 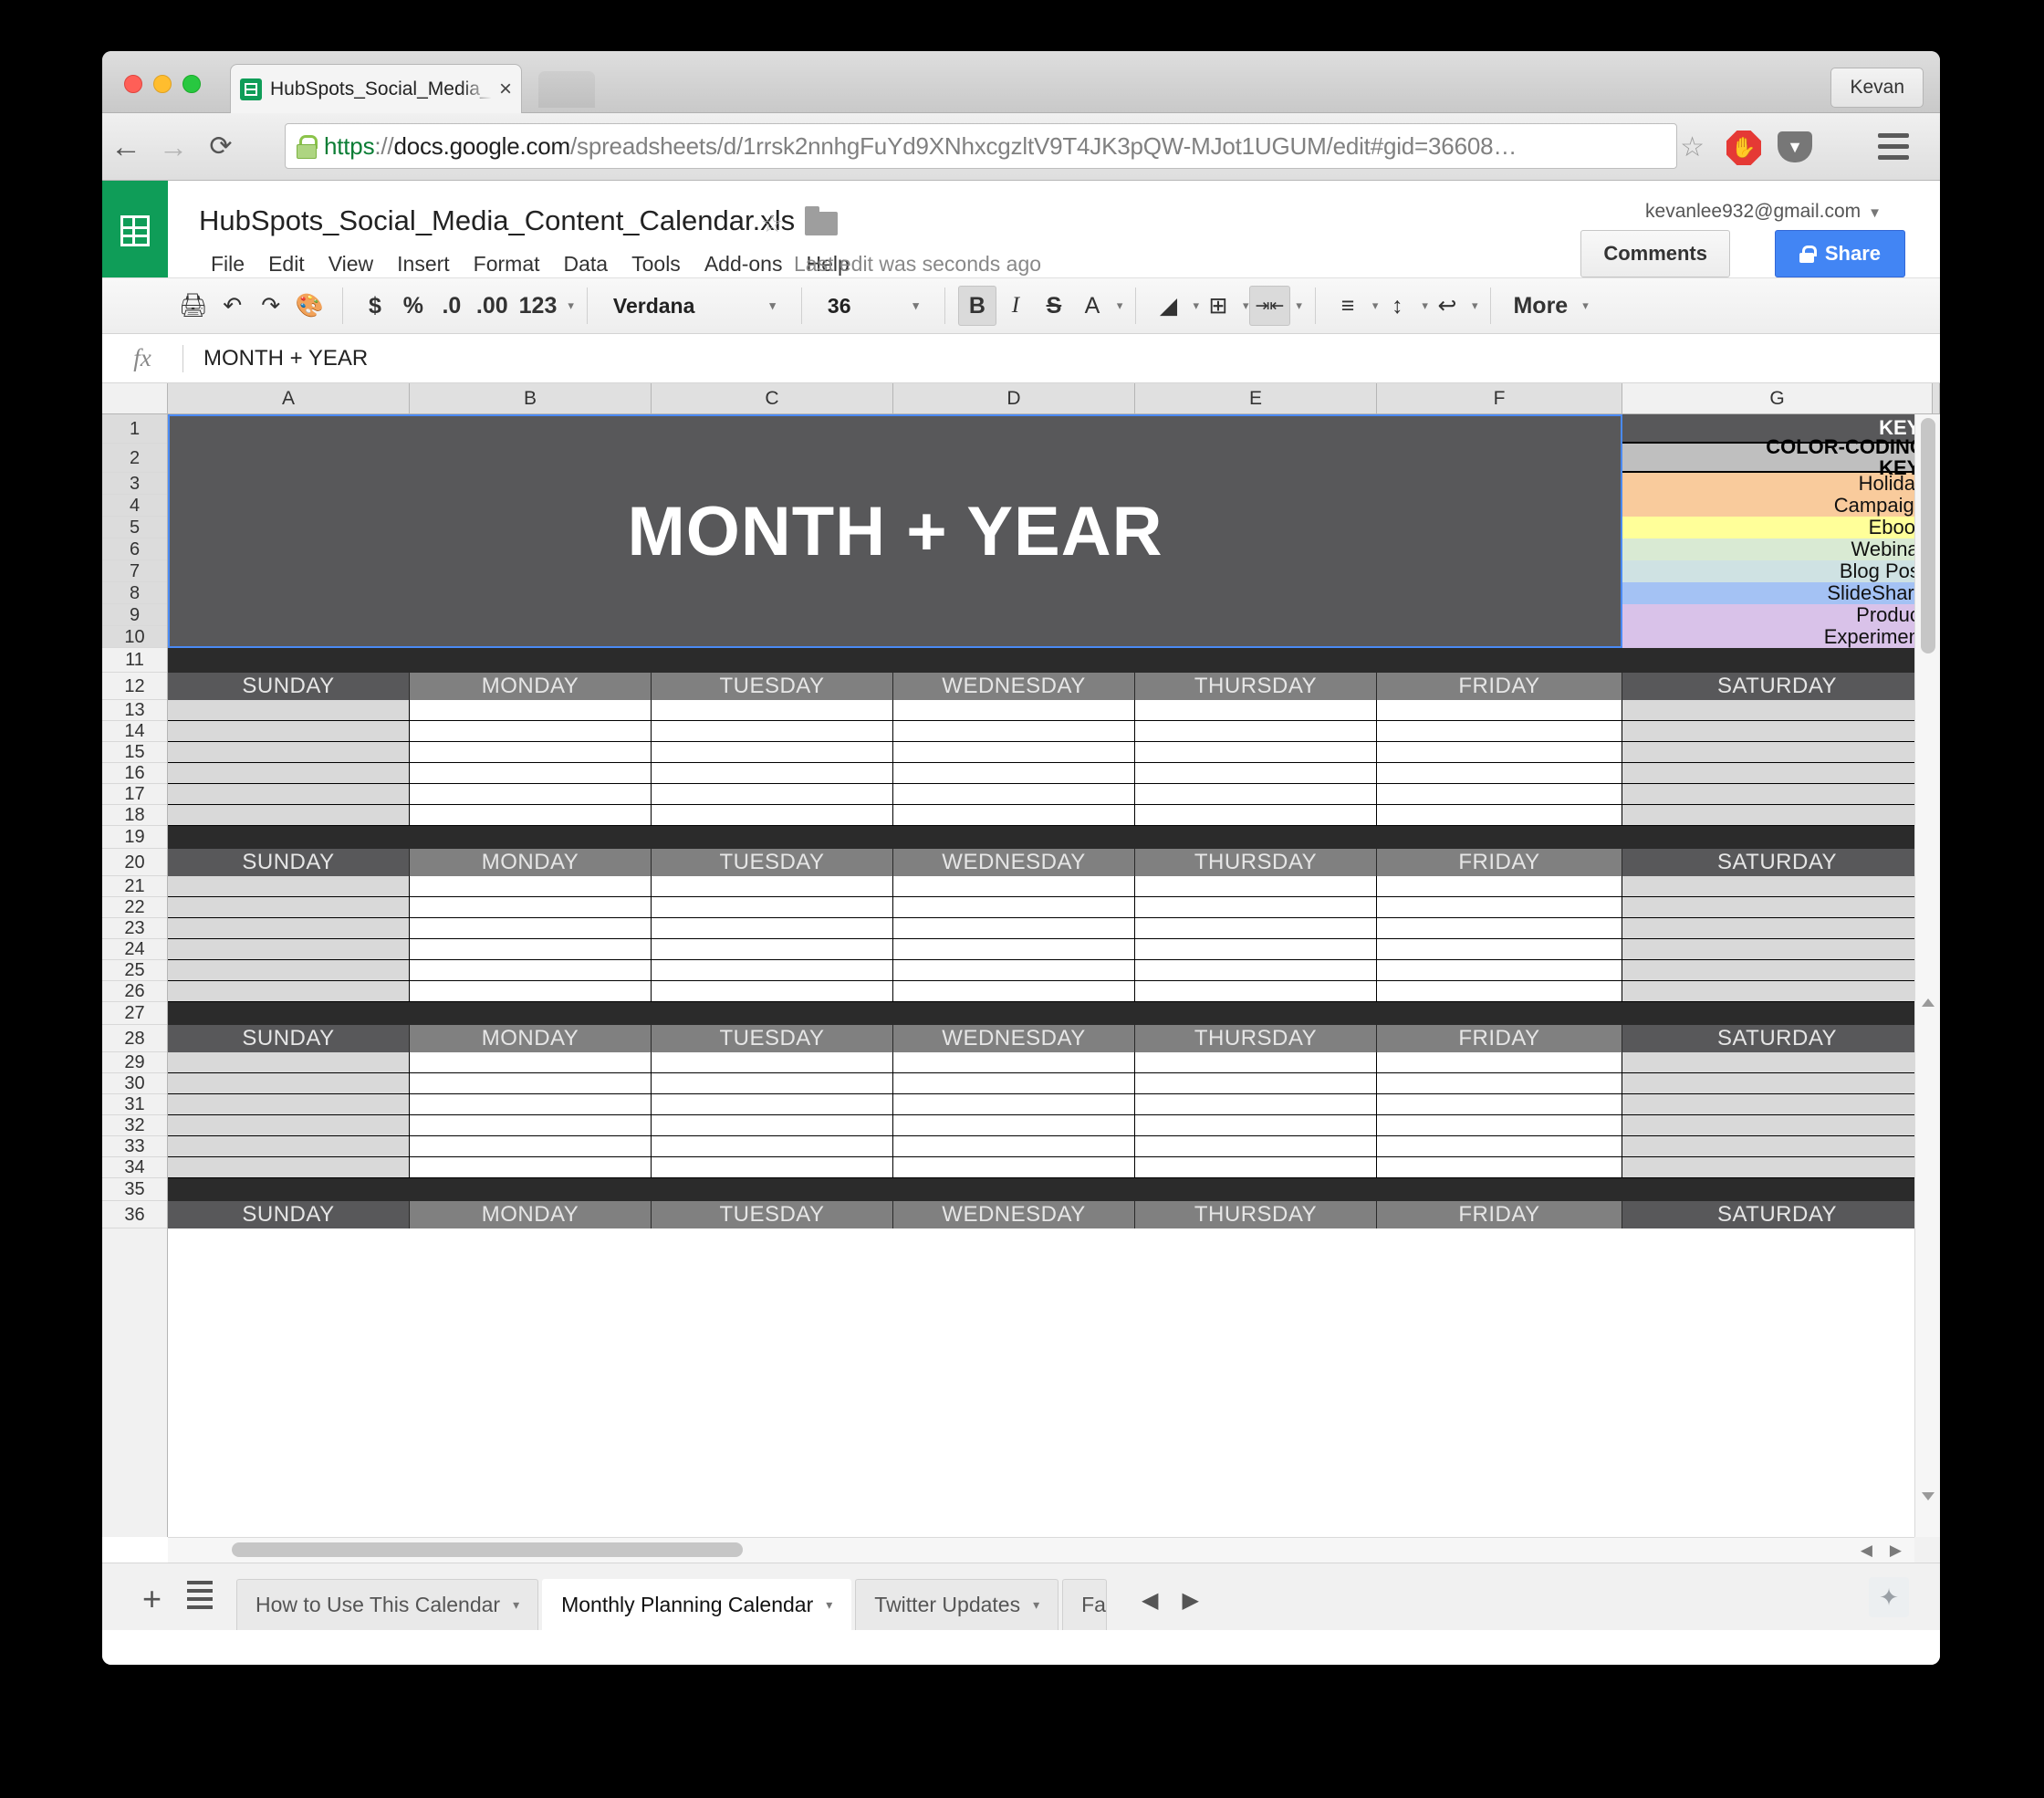 I want to click on row-header-9: 9, so click(x=134, y=615).